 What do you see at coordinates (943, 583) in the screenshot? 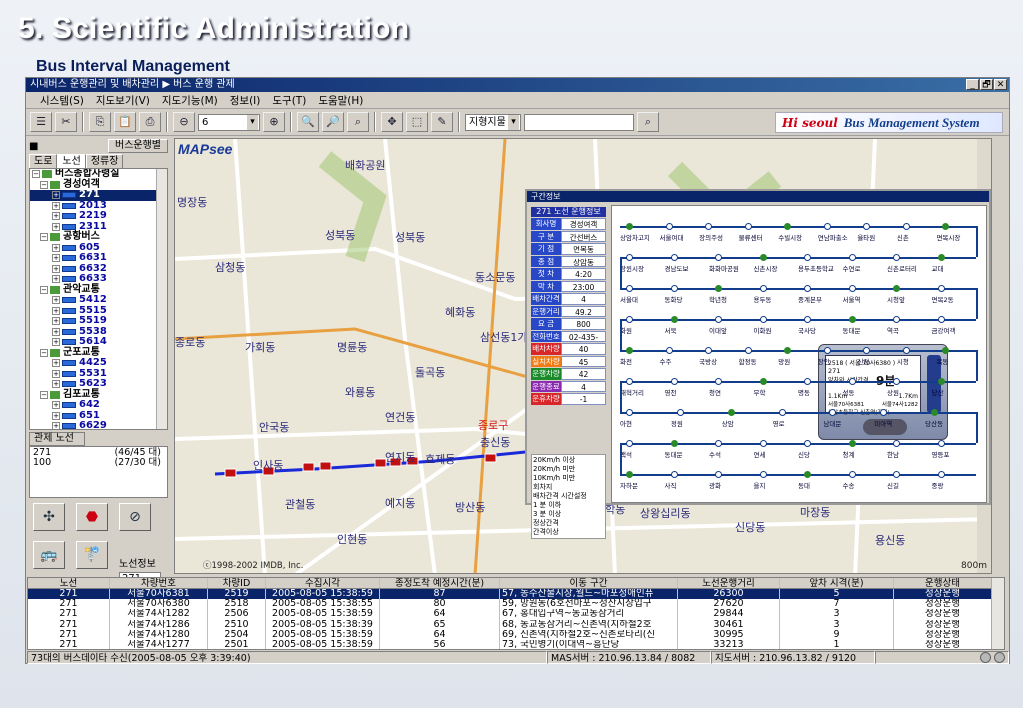
I see `column-header: 운행상태` at bounding box center [943, 583].